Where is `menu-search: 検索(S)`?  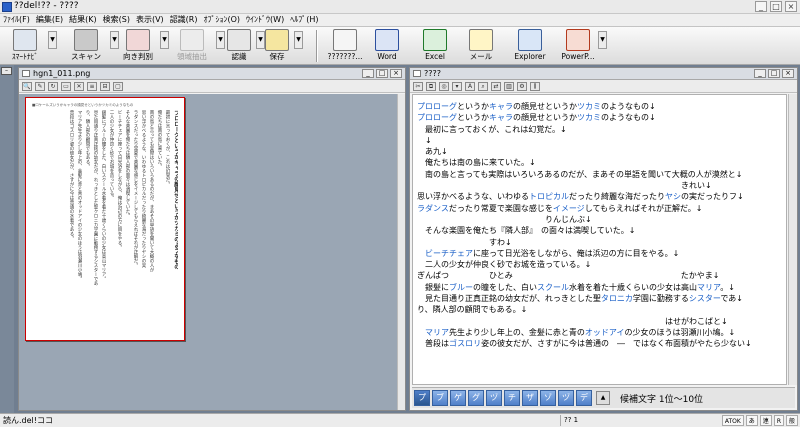 menu-search: 検索(S) is located at coordinates (119, 20).